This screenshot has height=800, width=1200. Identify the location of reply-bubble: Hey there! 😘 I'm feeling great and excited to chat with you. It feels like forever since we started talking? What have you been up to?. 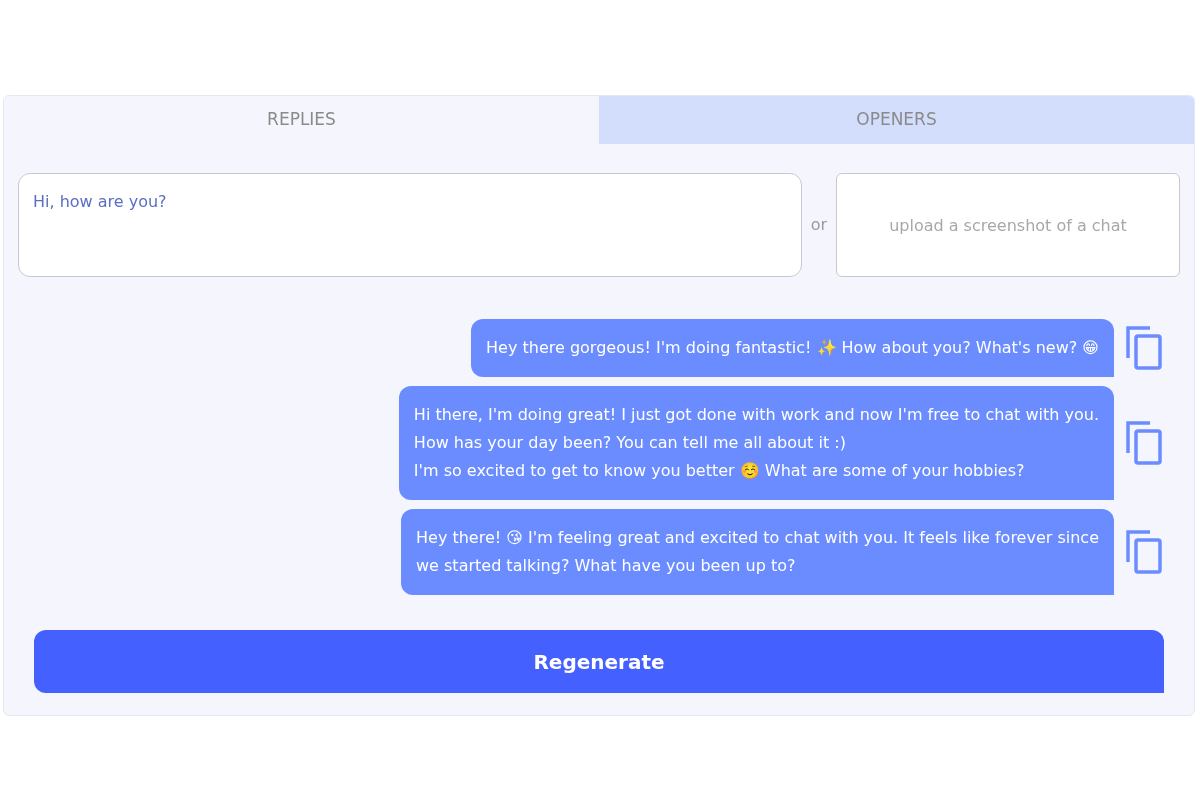
(757, 552).